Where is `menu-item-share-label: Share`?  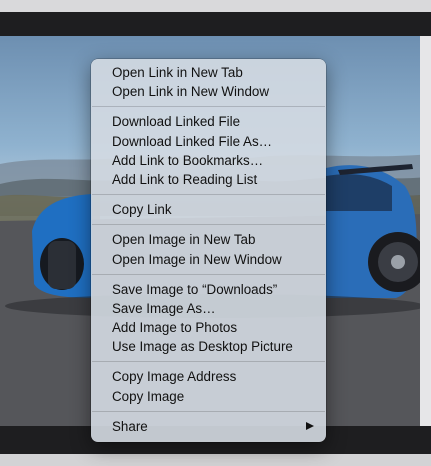
menu-item-share-label: Share is located at coordinates (130, 426).